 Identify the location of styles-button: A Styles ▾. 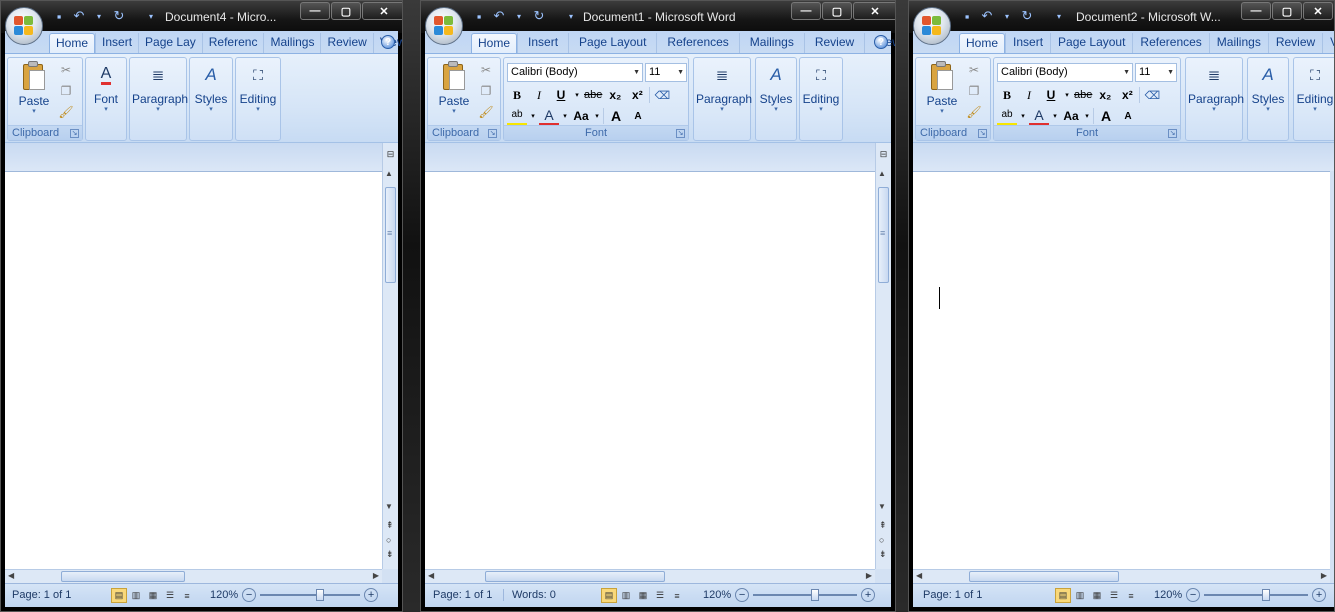
(1268, 87).